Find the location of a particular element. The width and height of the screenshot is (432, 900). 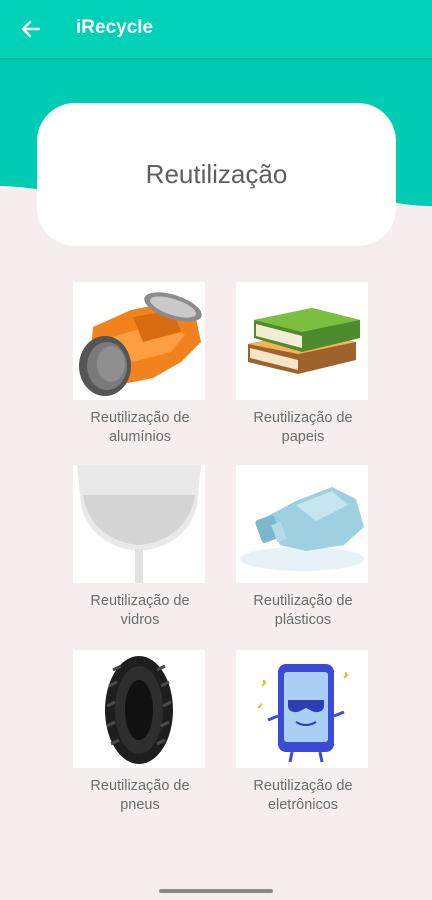

tile-label: Reutilização de papeis is located at coordinates (303, 427).